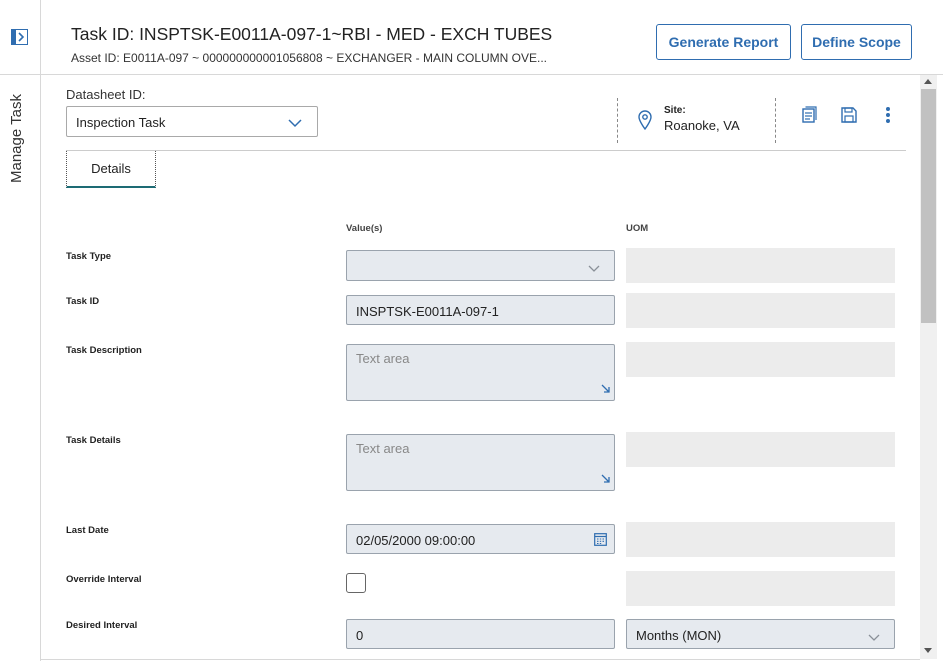  What do you see at coordinates (928, 650) in the screenshot?
I see `scroll-down-arrow` at bounding box center [928, 650].